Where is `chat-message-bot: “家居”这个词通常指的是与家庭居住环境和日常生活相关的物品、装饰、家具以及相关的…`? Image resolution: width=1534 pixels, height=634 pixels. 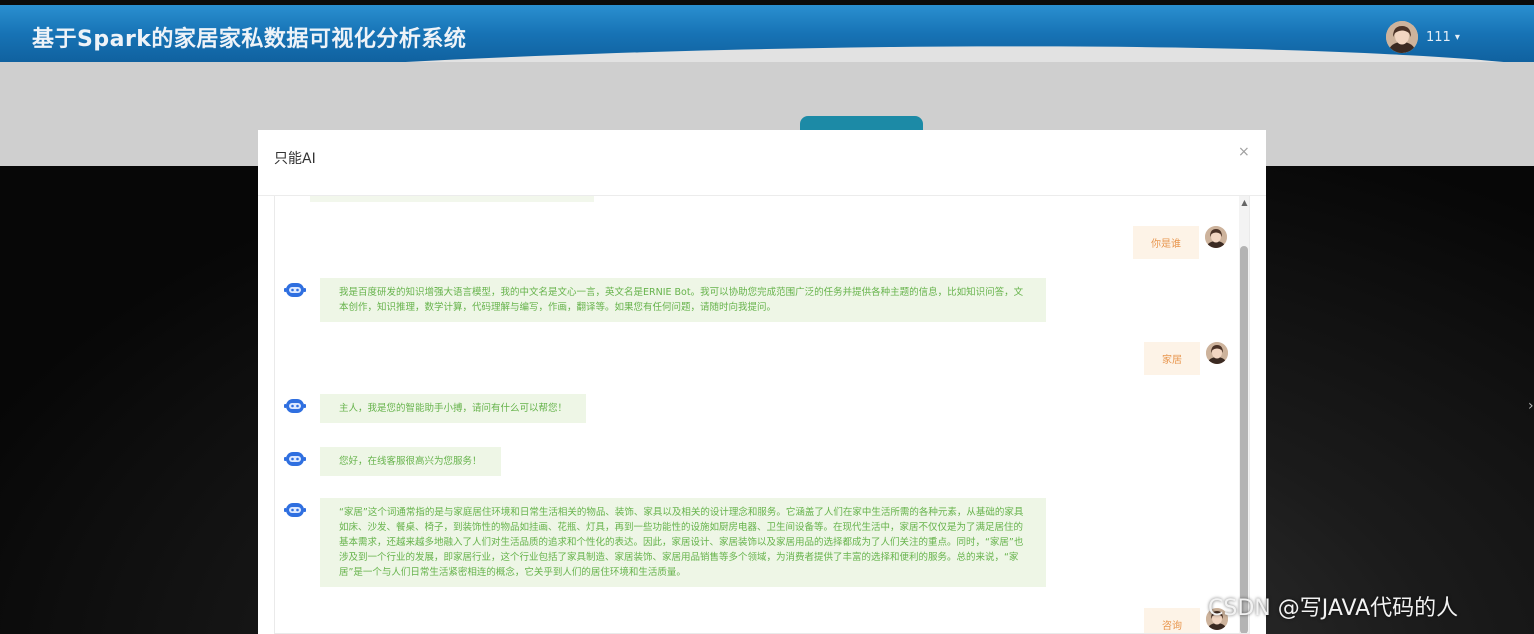
chat-message-bot: “家居”这个词通常指的是与家庭居住环境和日常生活相关的物品、装饰、家具以及相关的… is located at coordinates (665, 542).